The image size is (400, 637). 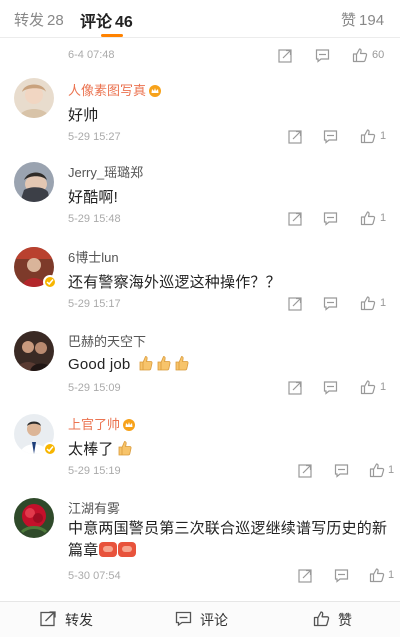 What do you see at coordinates (99, 364) in the screenshot?
I see `comment-text-content: Good job` at bounding box center [99, 364].